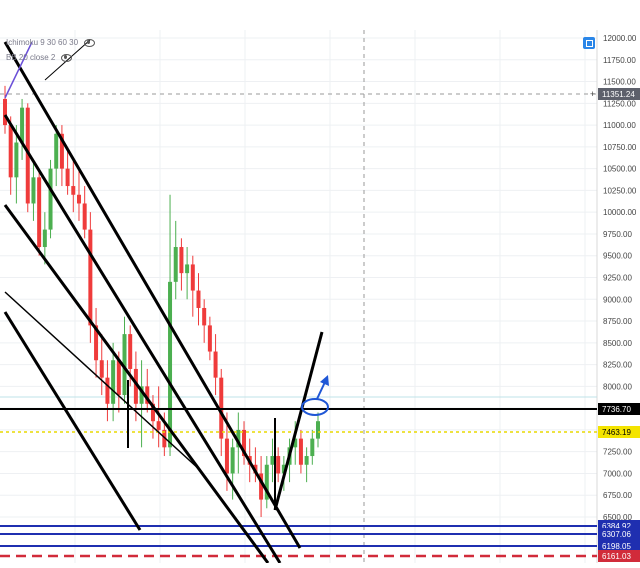  I want to click on y-tick-label: 12000.00, so click(620, 38).